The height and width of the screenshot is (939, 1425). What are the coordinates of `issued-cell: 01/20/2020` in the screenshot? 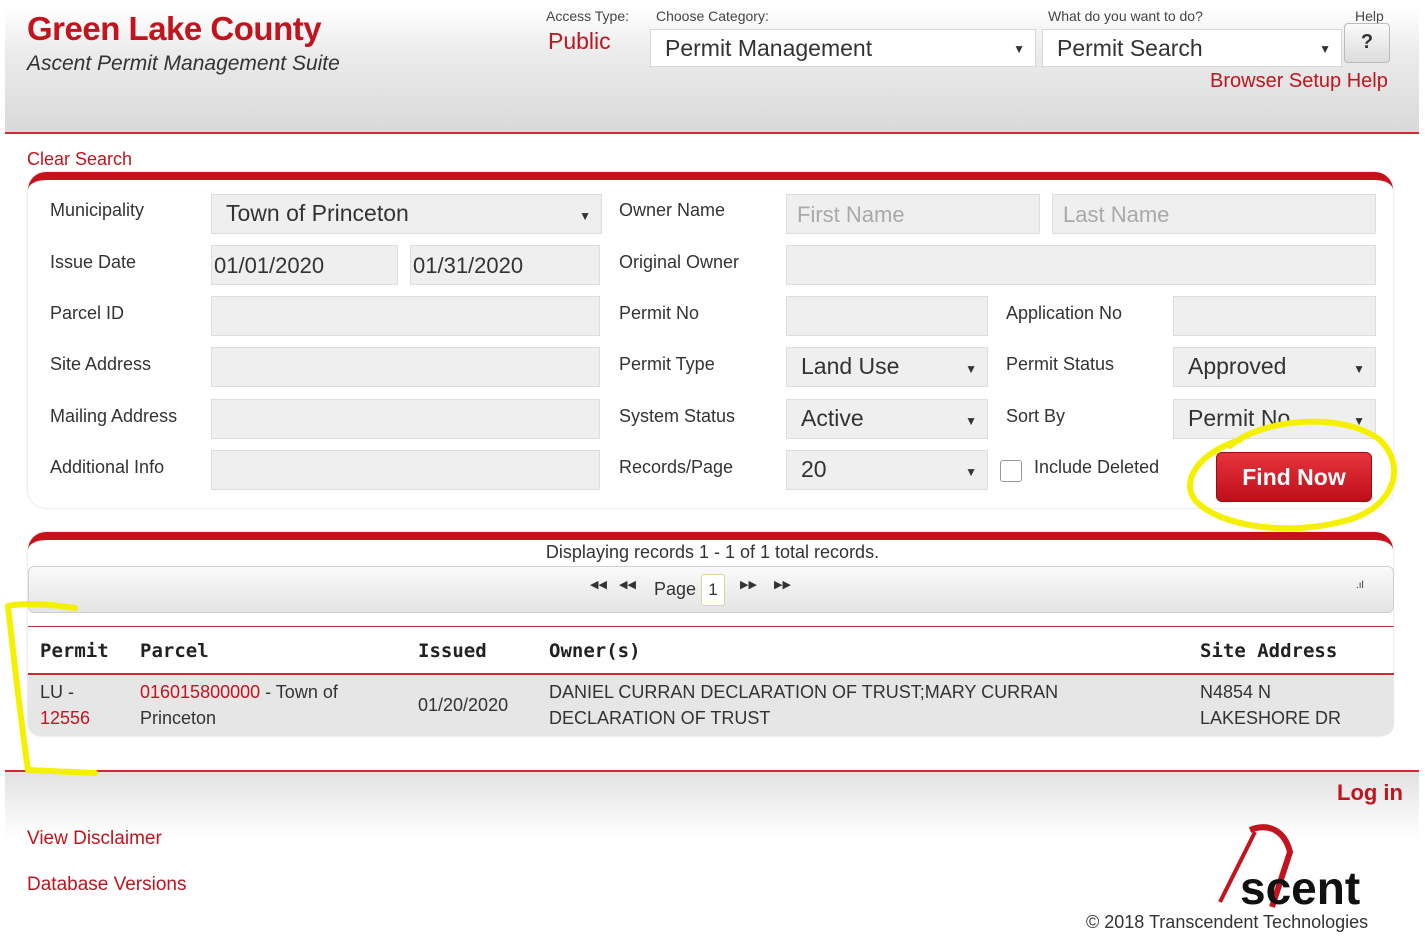 It's located at (463, 705).